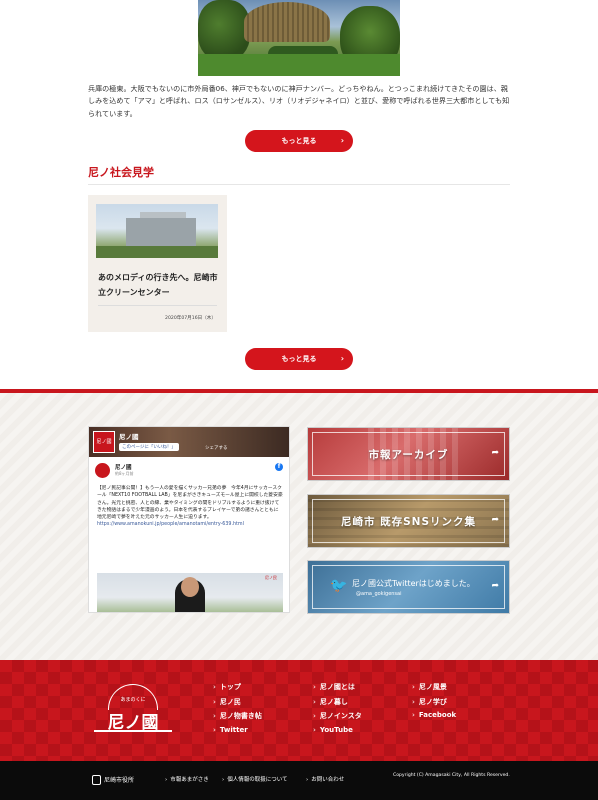 The image size is (598, 800). Describe the element at coordinates (434, 715) in the screenshot. I see `footer-link-facebook: Facebook` at that location.